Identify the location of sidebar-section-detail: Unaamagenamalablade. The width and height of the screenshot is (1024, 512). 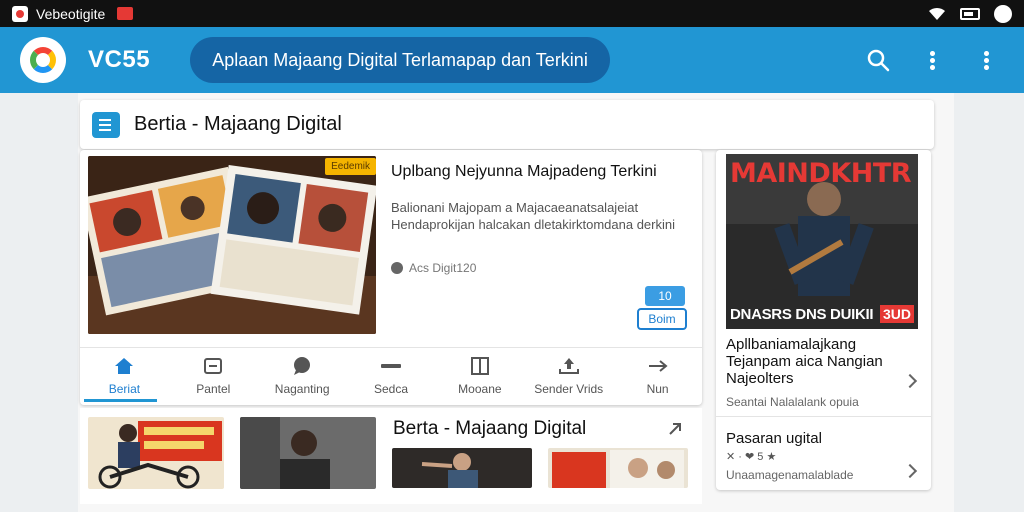
(790, 475).